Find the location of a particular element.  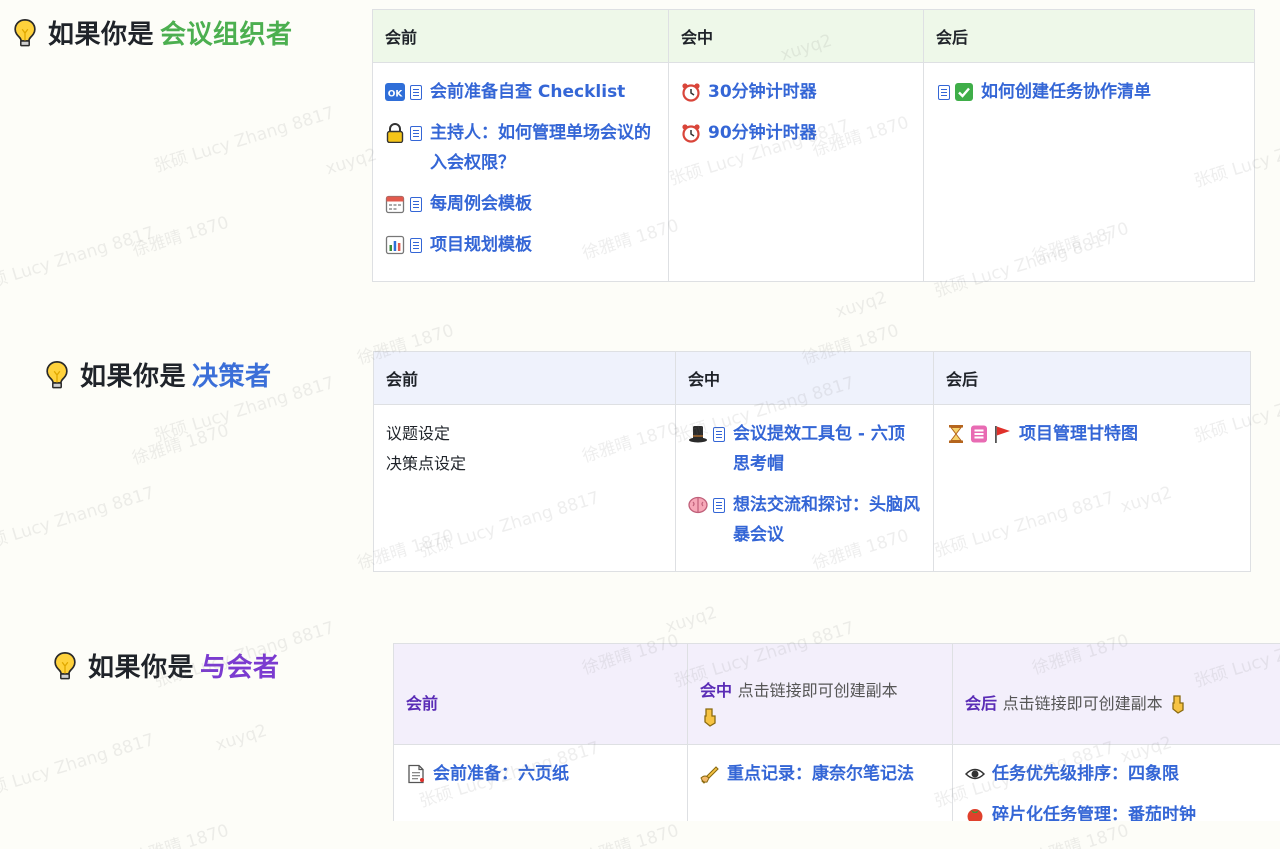

writing-hand-icon is located at coordinates (710, 774).